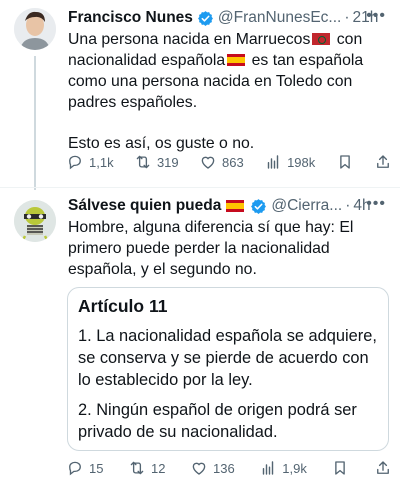  What do you see at coordinates (376, 204) in the screenshot?
I see `more-icon: •••` at bounding box center [376, 204].